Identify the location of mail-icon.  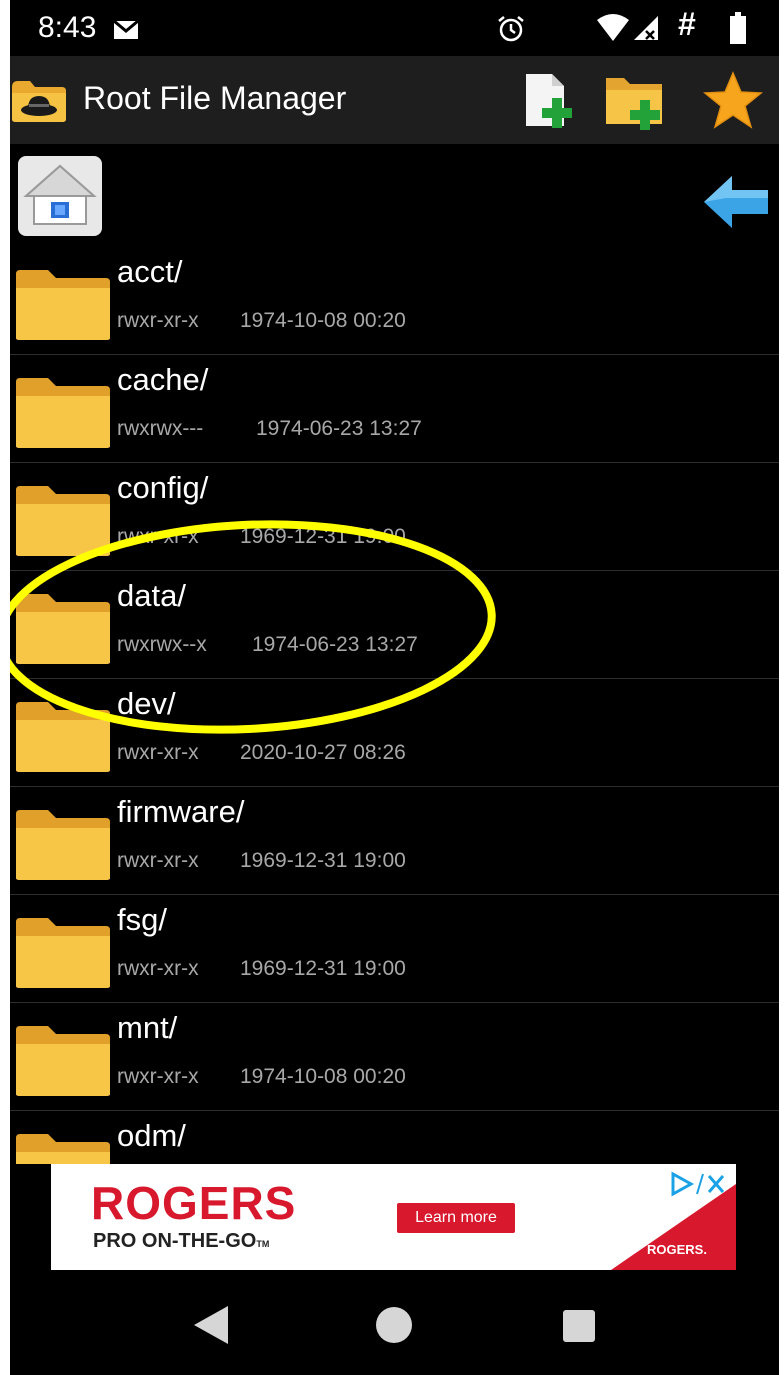
(126, 29).